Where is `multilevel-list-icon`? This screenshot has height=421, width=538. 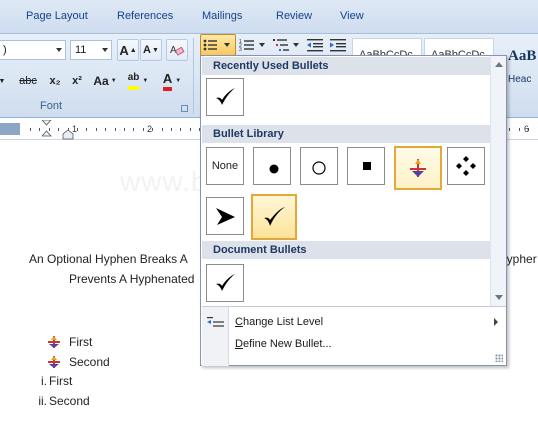 multilevel-list-icon is located at coordinates (286, 45).